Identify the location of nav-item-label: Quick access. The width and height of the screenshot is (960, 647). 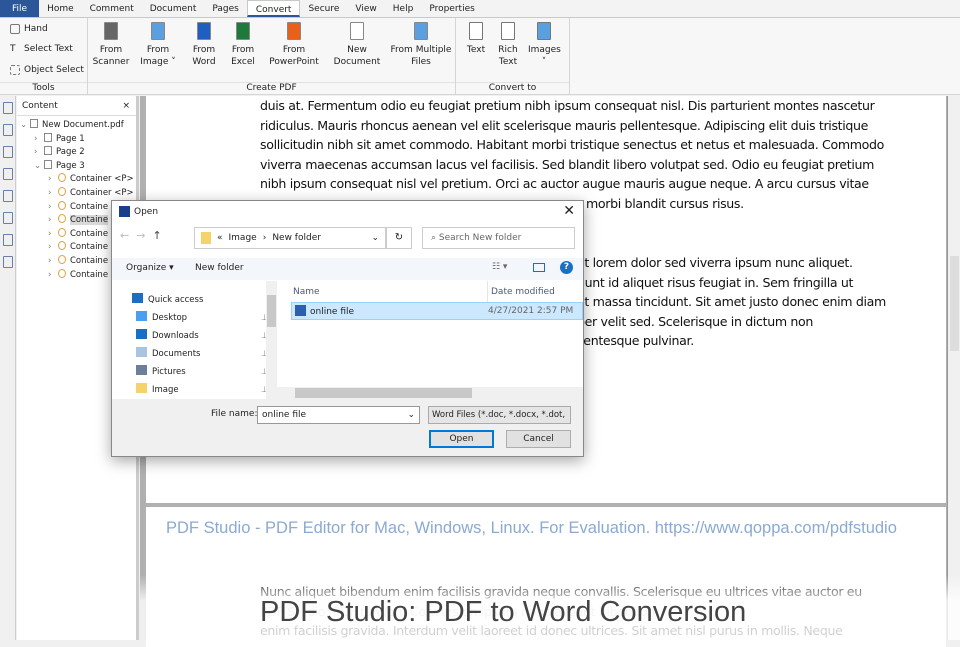
(176, 300).